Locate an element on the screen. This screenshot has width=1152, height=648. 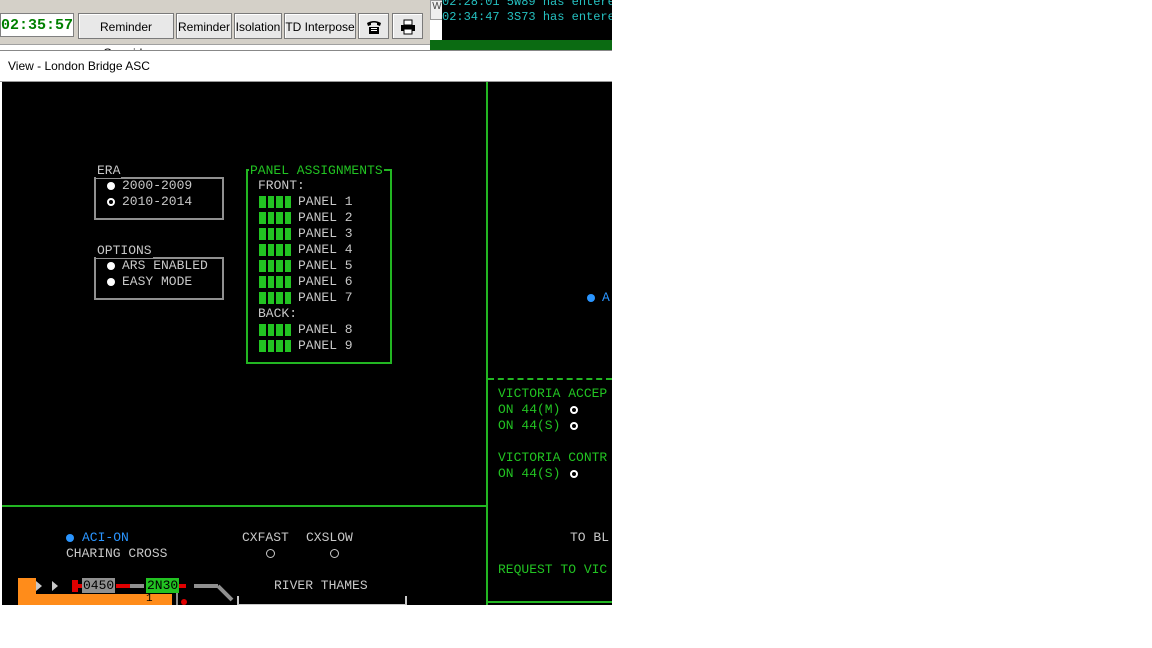
options-legend: OPTIONS is located at coordinates (124, 250).